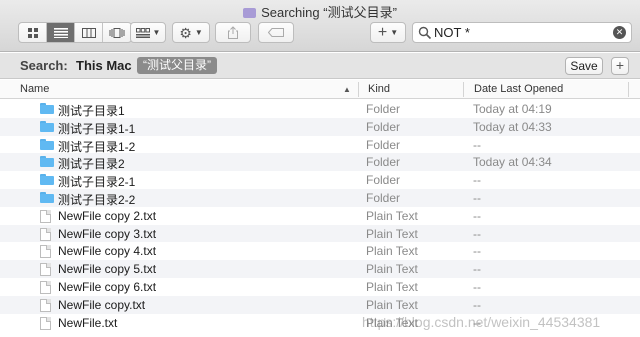 The image size is (640, 337). Describe the element at coordinates (320, 251) in the screenshot. I see `list-item: NewFile copy 4.txt Plain Text --` at that location.